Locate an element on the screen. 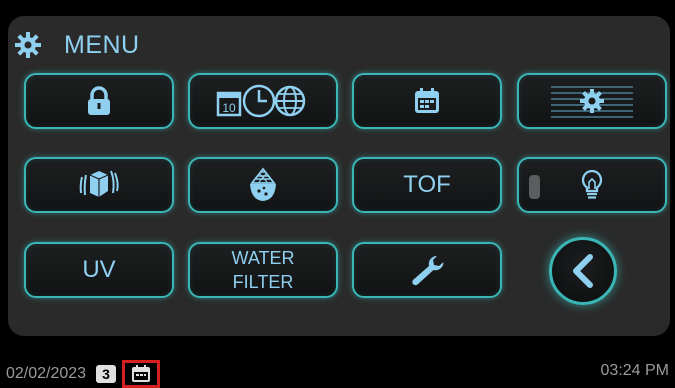  service-button is located at coordinates (427, 270).